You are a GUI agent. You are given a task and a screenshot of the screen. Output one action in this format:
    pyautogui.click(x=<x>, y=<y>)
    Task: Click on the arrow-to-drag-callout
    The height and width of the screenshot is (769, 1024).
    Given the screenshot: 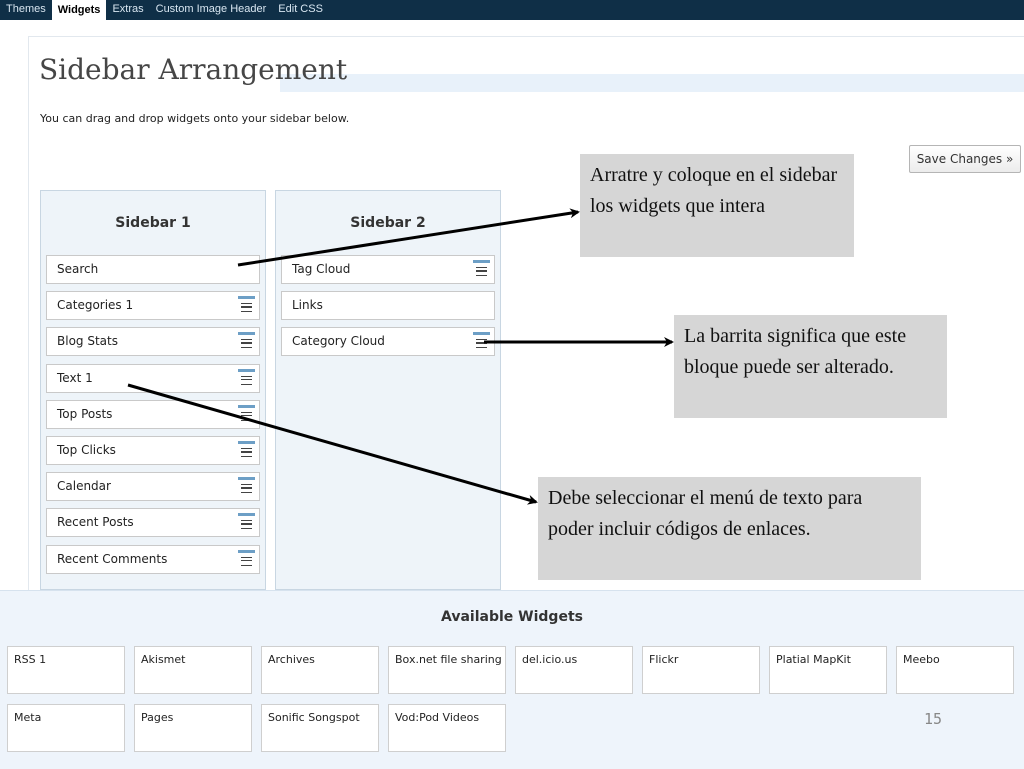 What is the action you would take?
    pyautogui.click(x=408, y=237)
    